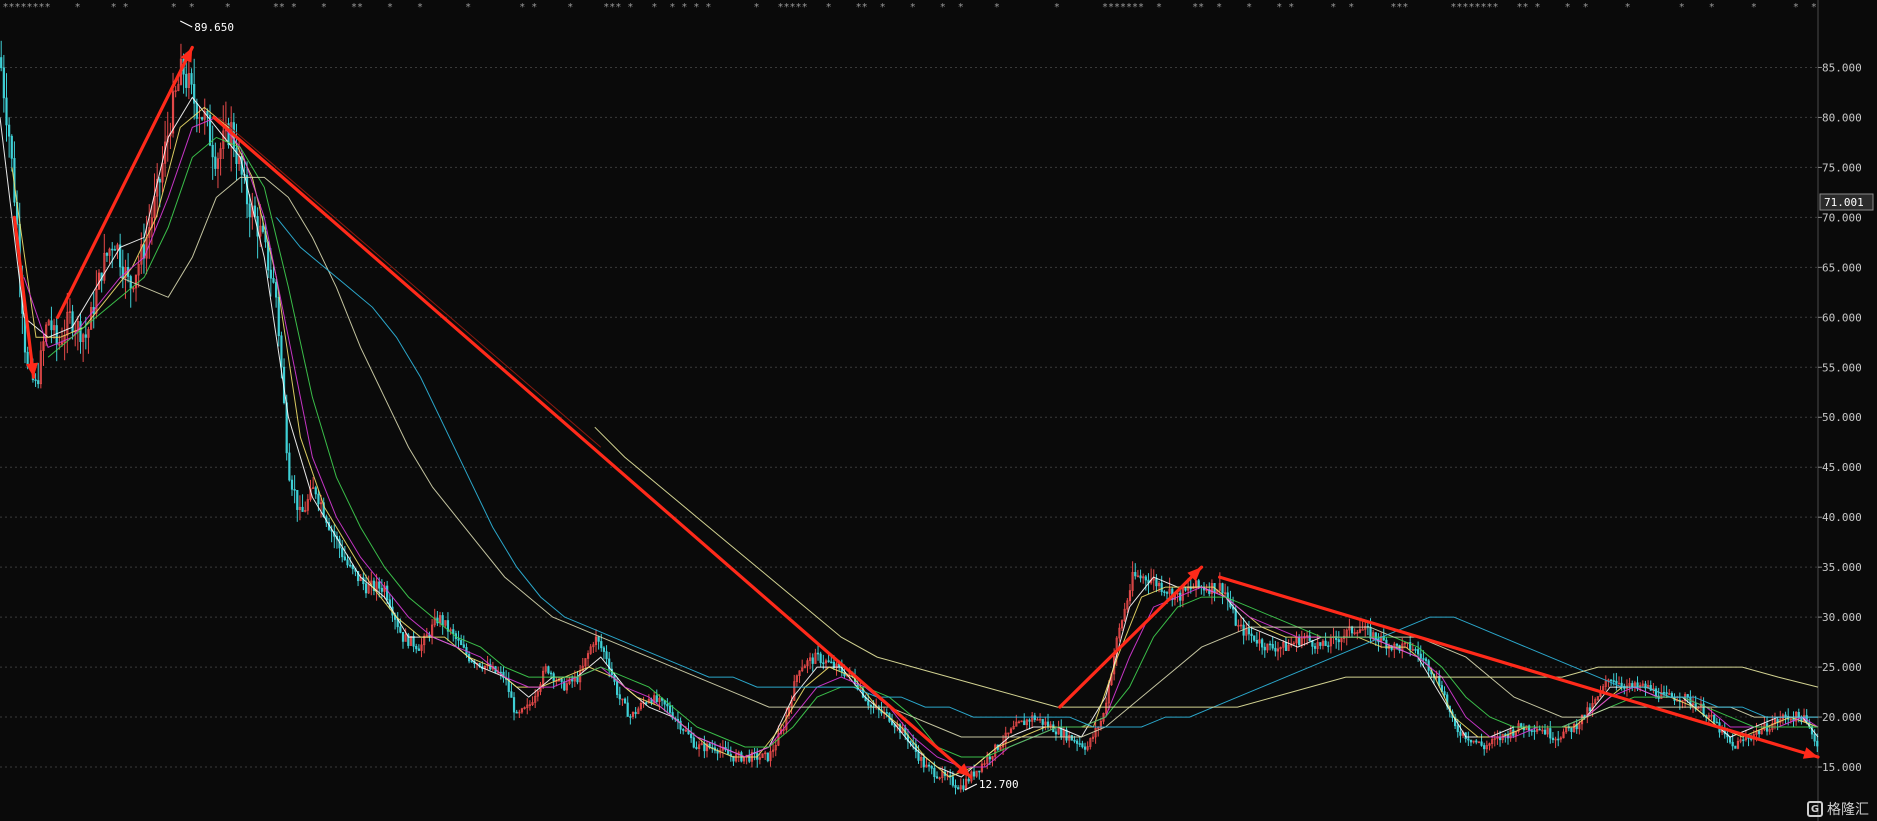  What do you see at coordinates (1842, 767) in the screenshot?
I see `y-tick-label: 15.000` at bounding box center [1842, 767].